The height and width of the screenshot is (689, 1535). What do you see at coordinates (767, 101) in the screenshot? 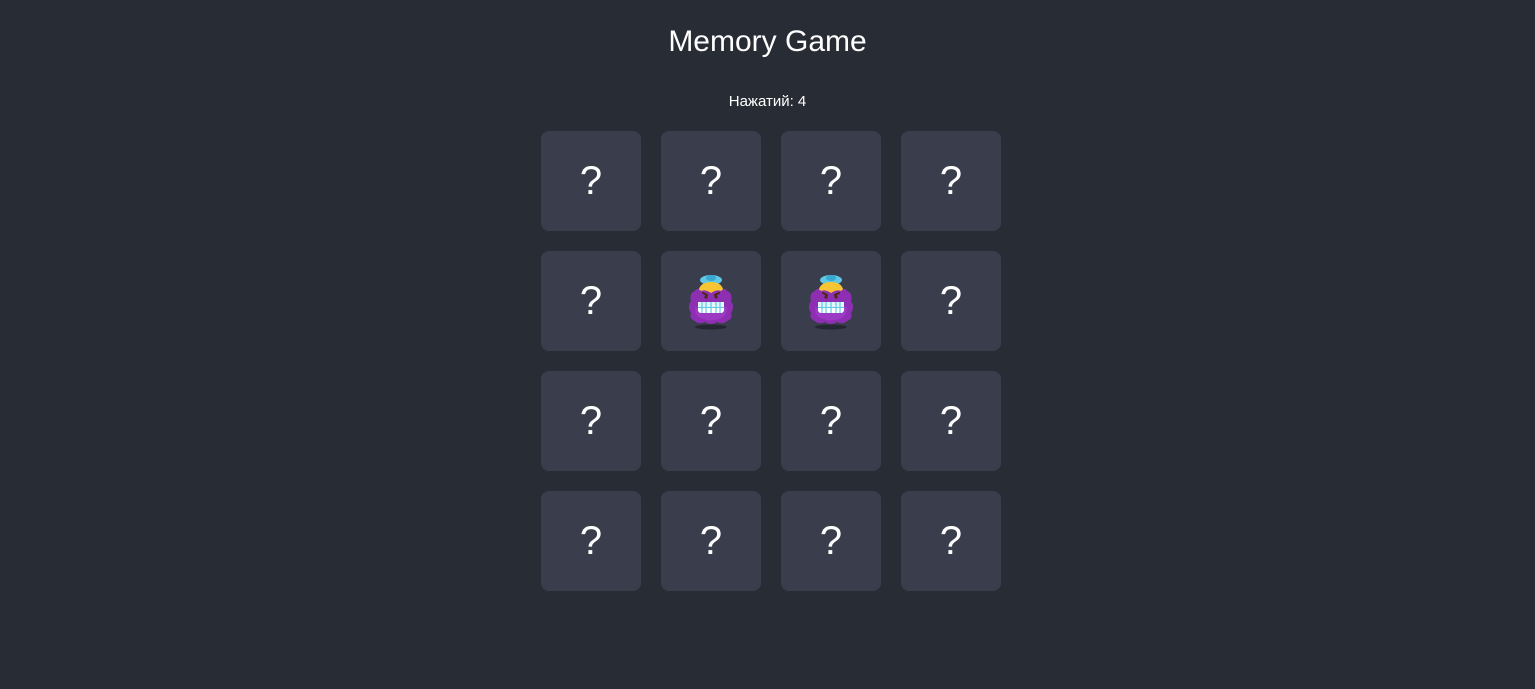
I see `click-counter: Нажатий: 4` at bounding box center [767, 101].